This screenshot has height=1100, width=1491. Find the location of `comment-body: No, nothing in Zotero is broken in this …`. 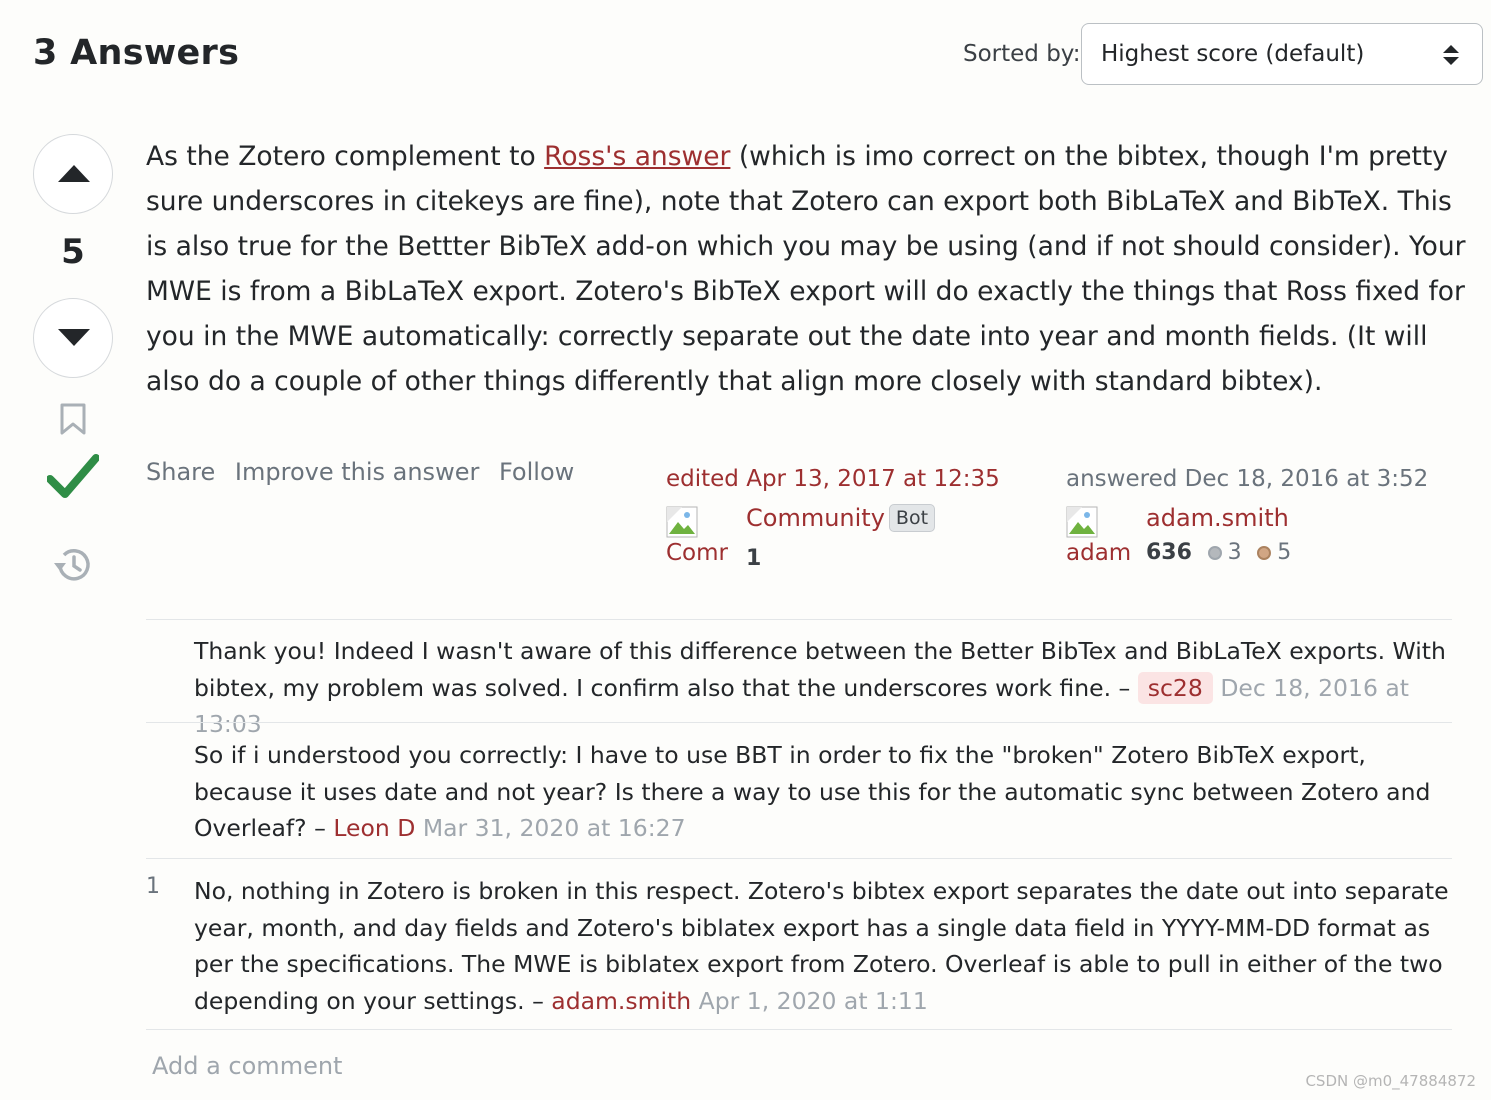

comment-body: No, nothing in Zotero is broken in this … is located at coordinates (823, 946).